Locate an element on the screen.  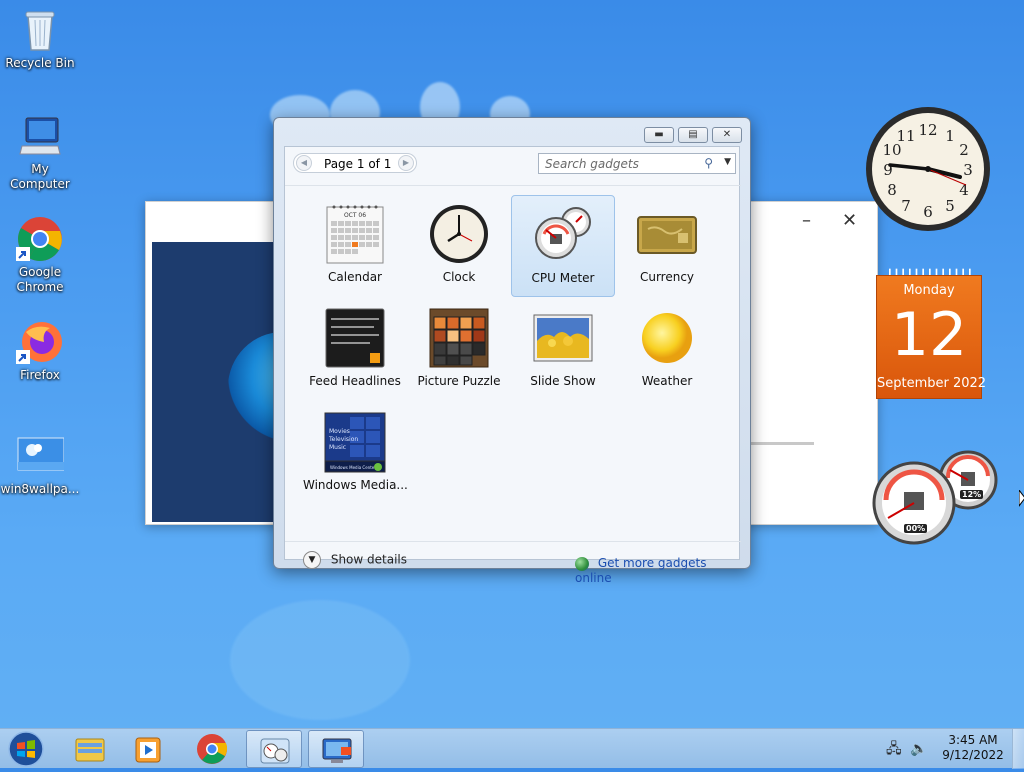
desktop-icon-google-chrome: Google Chrome is located at coordinates (40, 255).